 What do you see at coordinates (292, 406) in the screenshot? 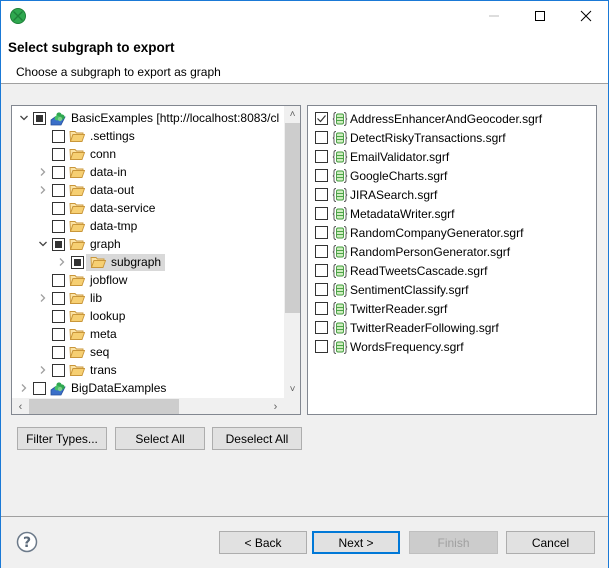
I see `scroll-corner` at bounding box center [292, 406].